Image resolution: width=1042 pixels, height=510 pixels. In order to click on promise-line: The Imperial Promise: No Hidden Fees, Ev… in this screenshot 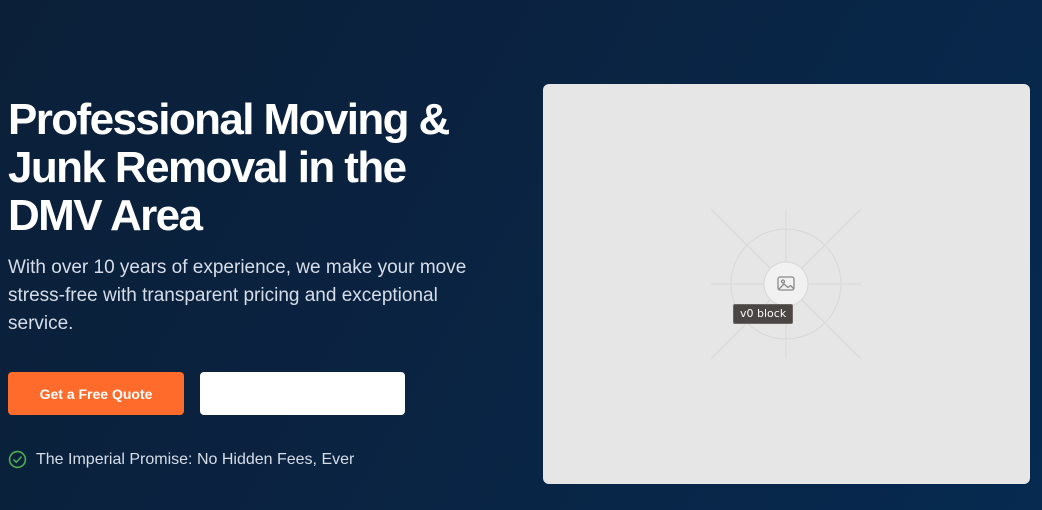, I will do `click(181, 459)`.